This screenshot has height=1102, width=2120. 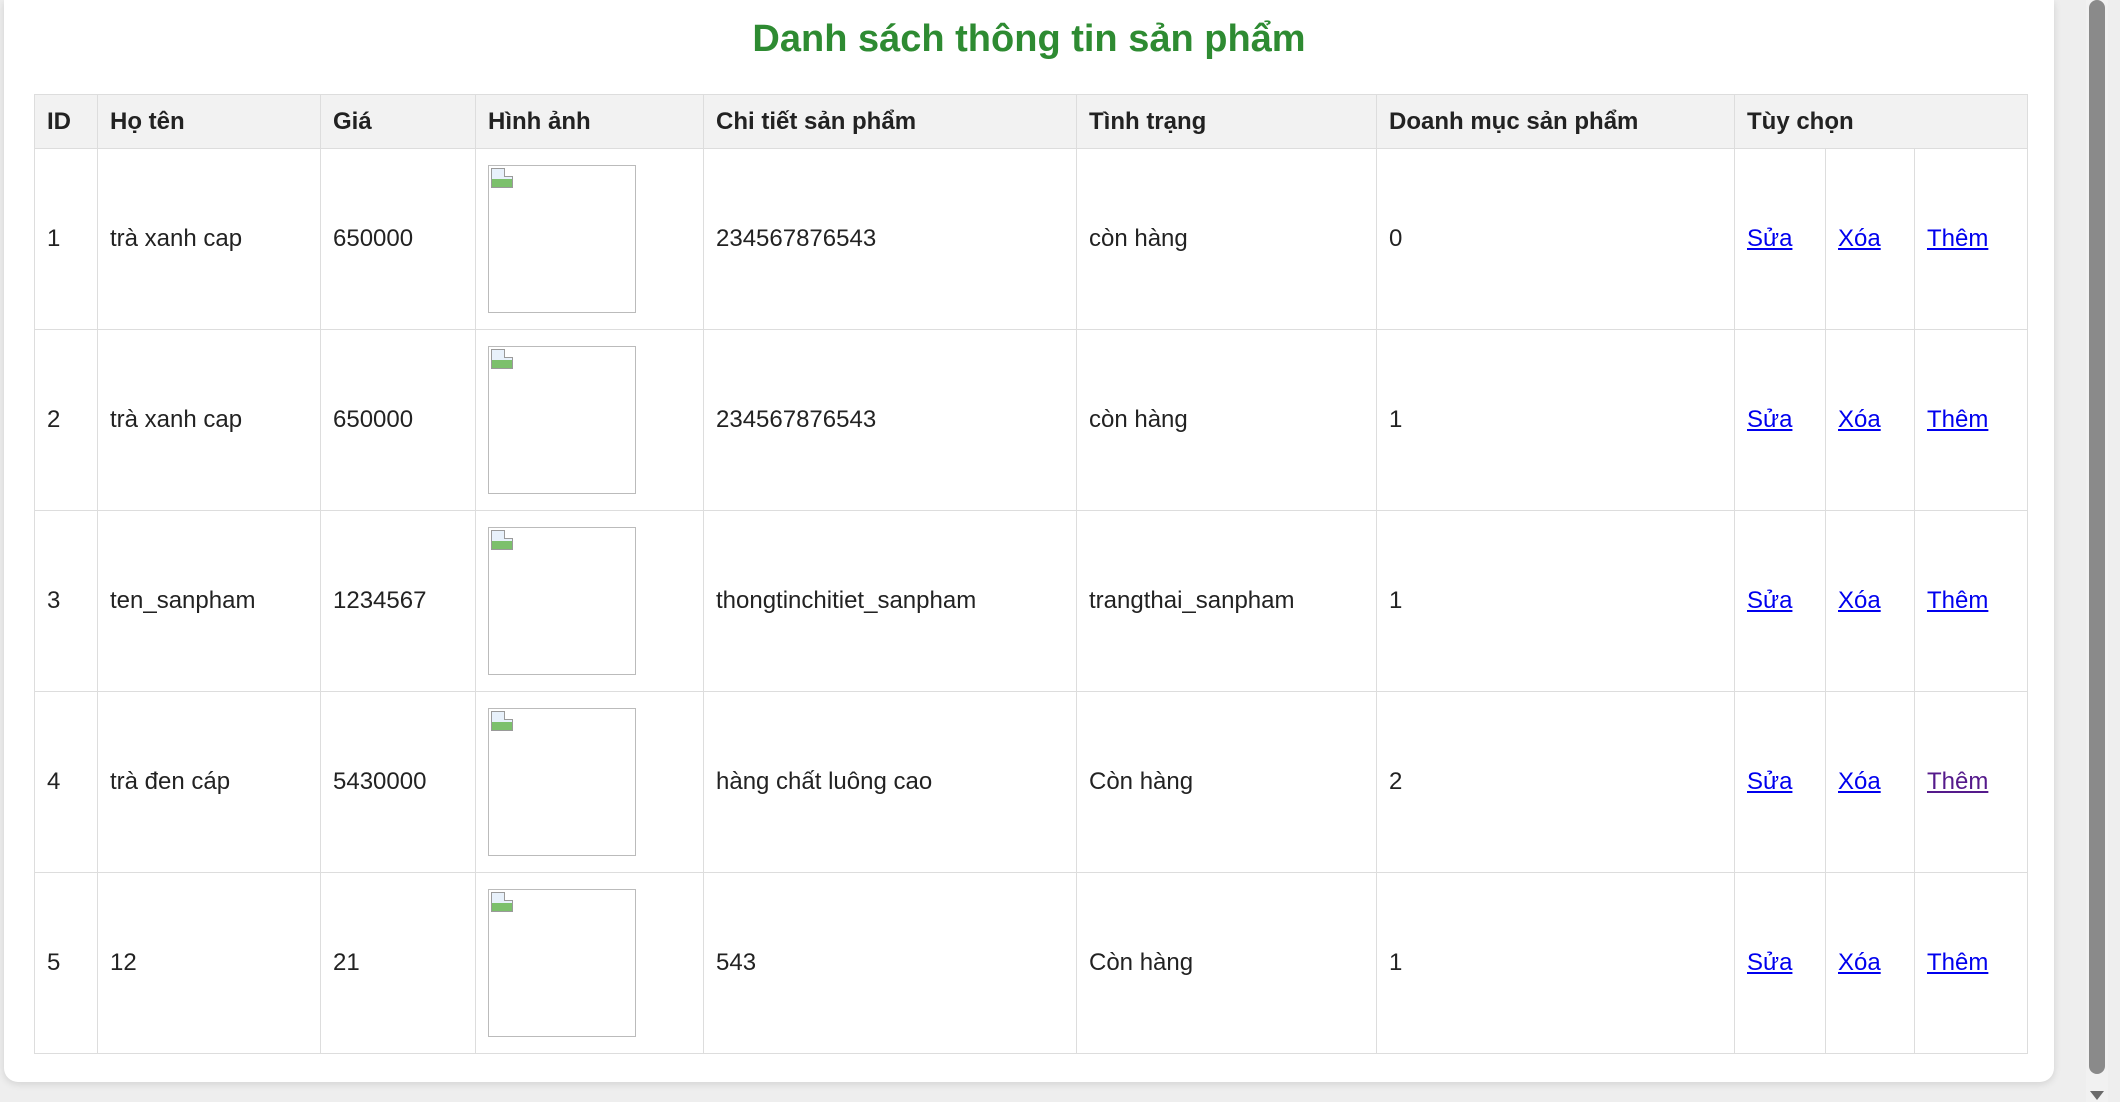 What do you see at coordinates (209, 601) in the screenshot?
I see `cell-name: ten_sanpham` at bounding box center [209, 601].